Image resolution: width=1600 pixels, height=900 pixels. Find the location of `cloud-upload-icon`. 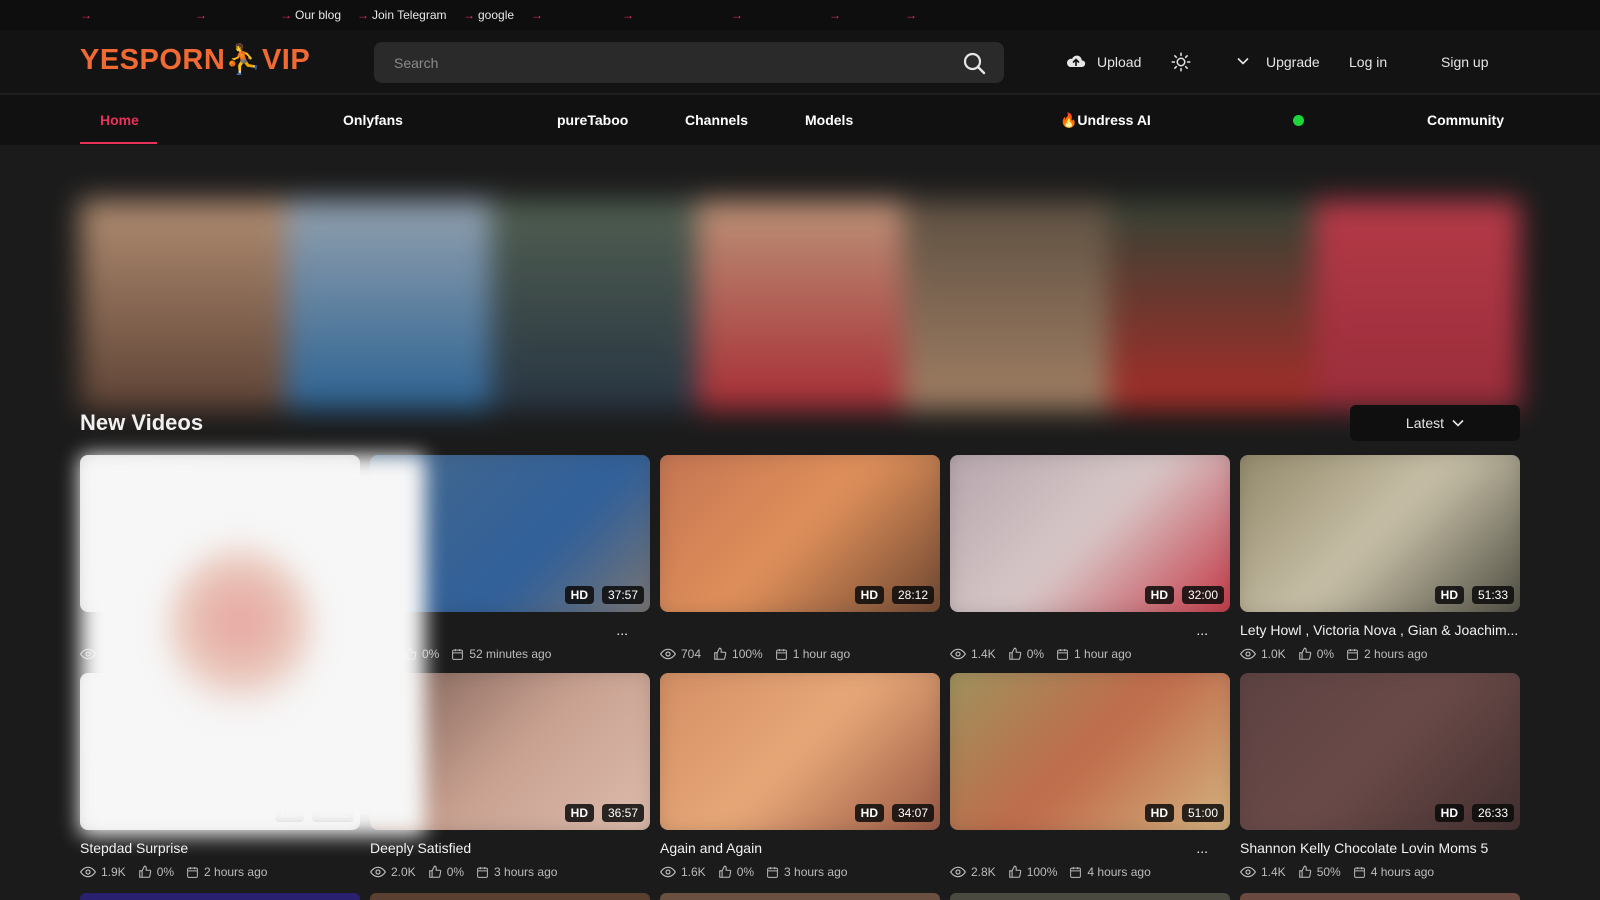

cloud-upload-icon is located at coordinates (1076, 62).